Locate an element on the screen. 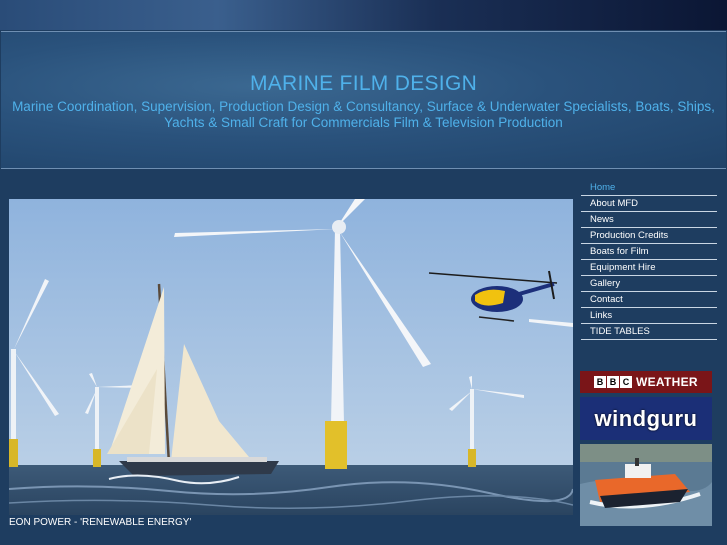 Image resolution: width=727 pixels, height=545 pixels. nav-tide-tables: TIDE TABLES is located at coordinates (649, 332).